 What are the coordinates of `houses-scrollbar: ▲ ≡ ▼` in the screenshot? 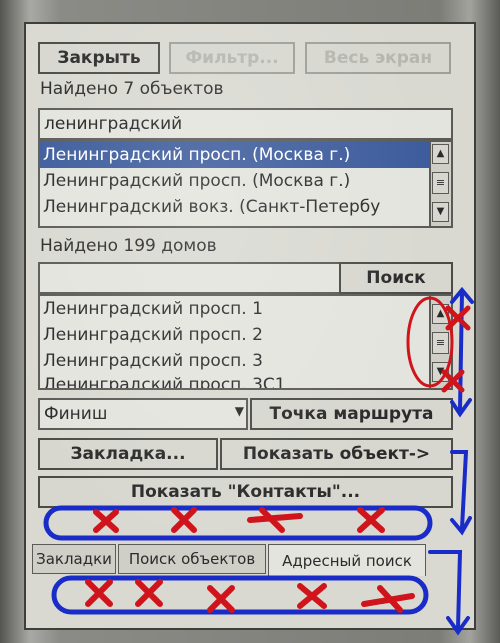 It's located at (440, 342).